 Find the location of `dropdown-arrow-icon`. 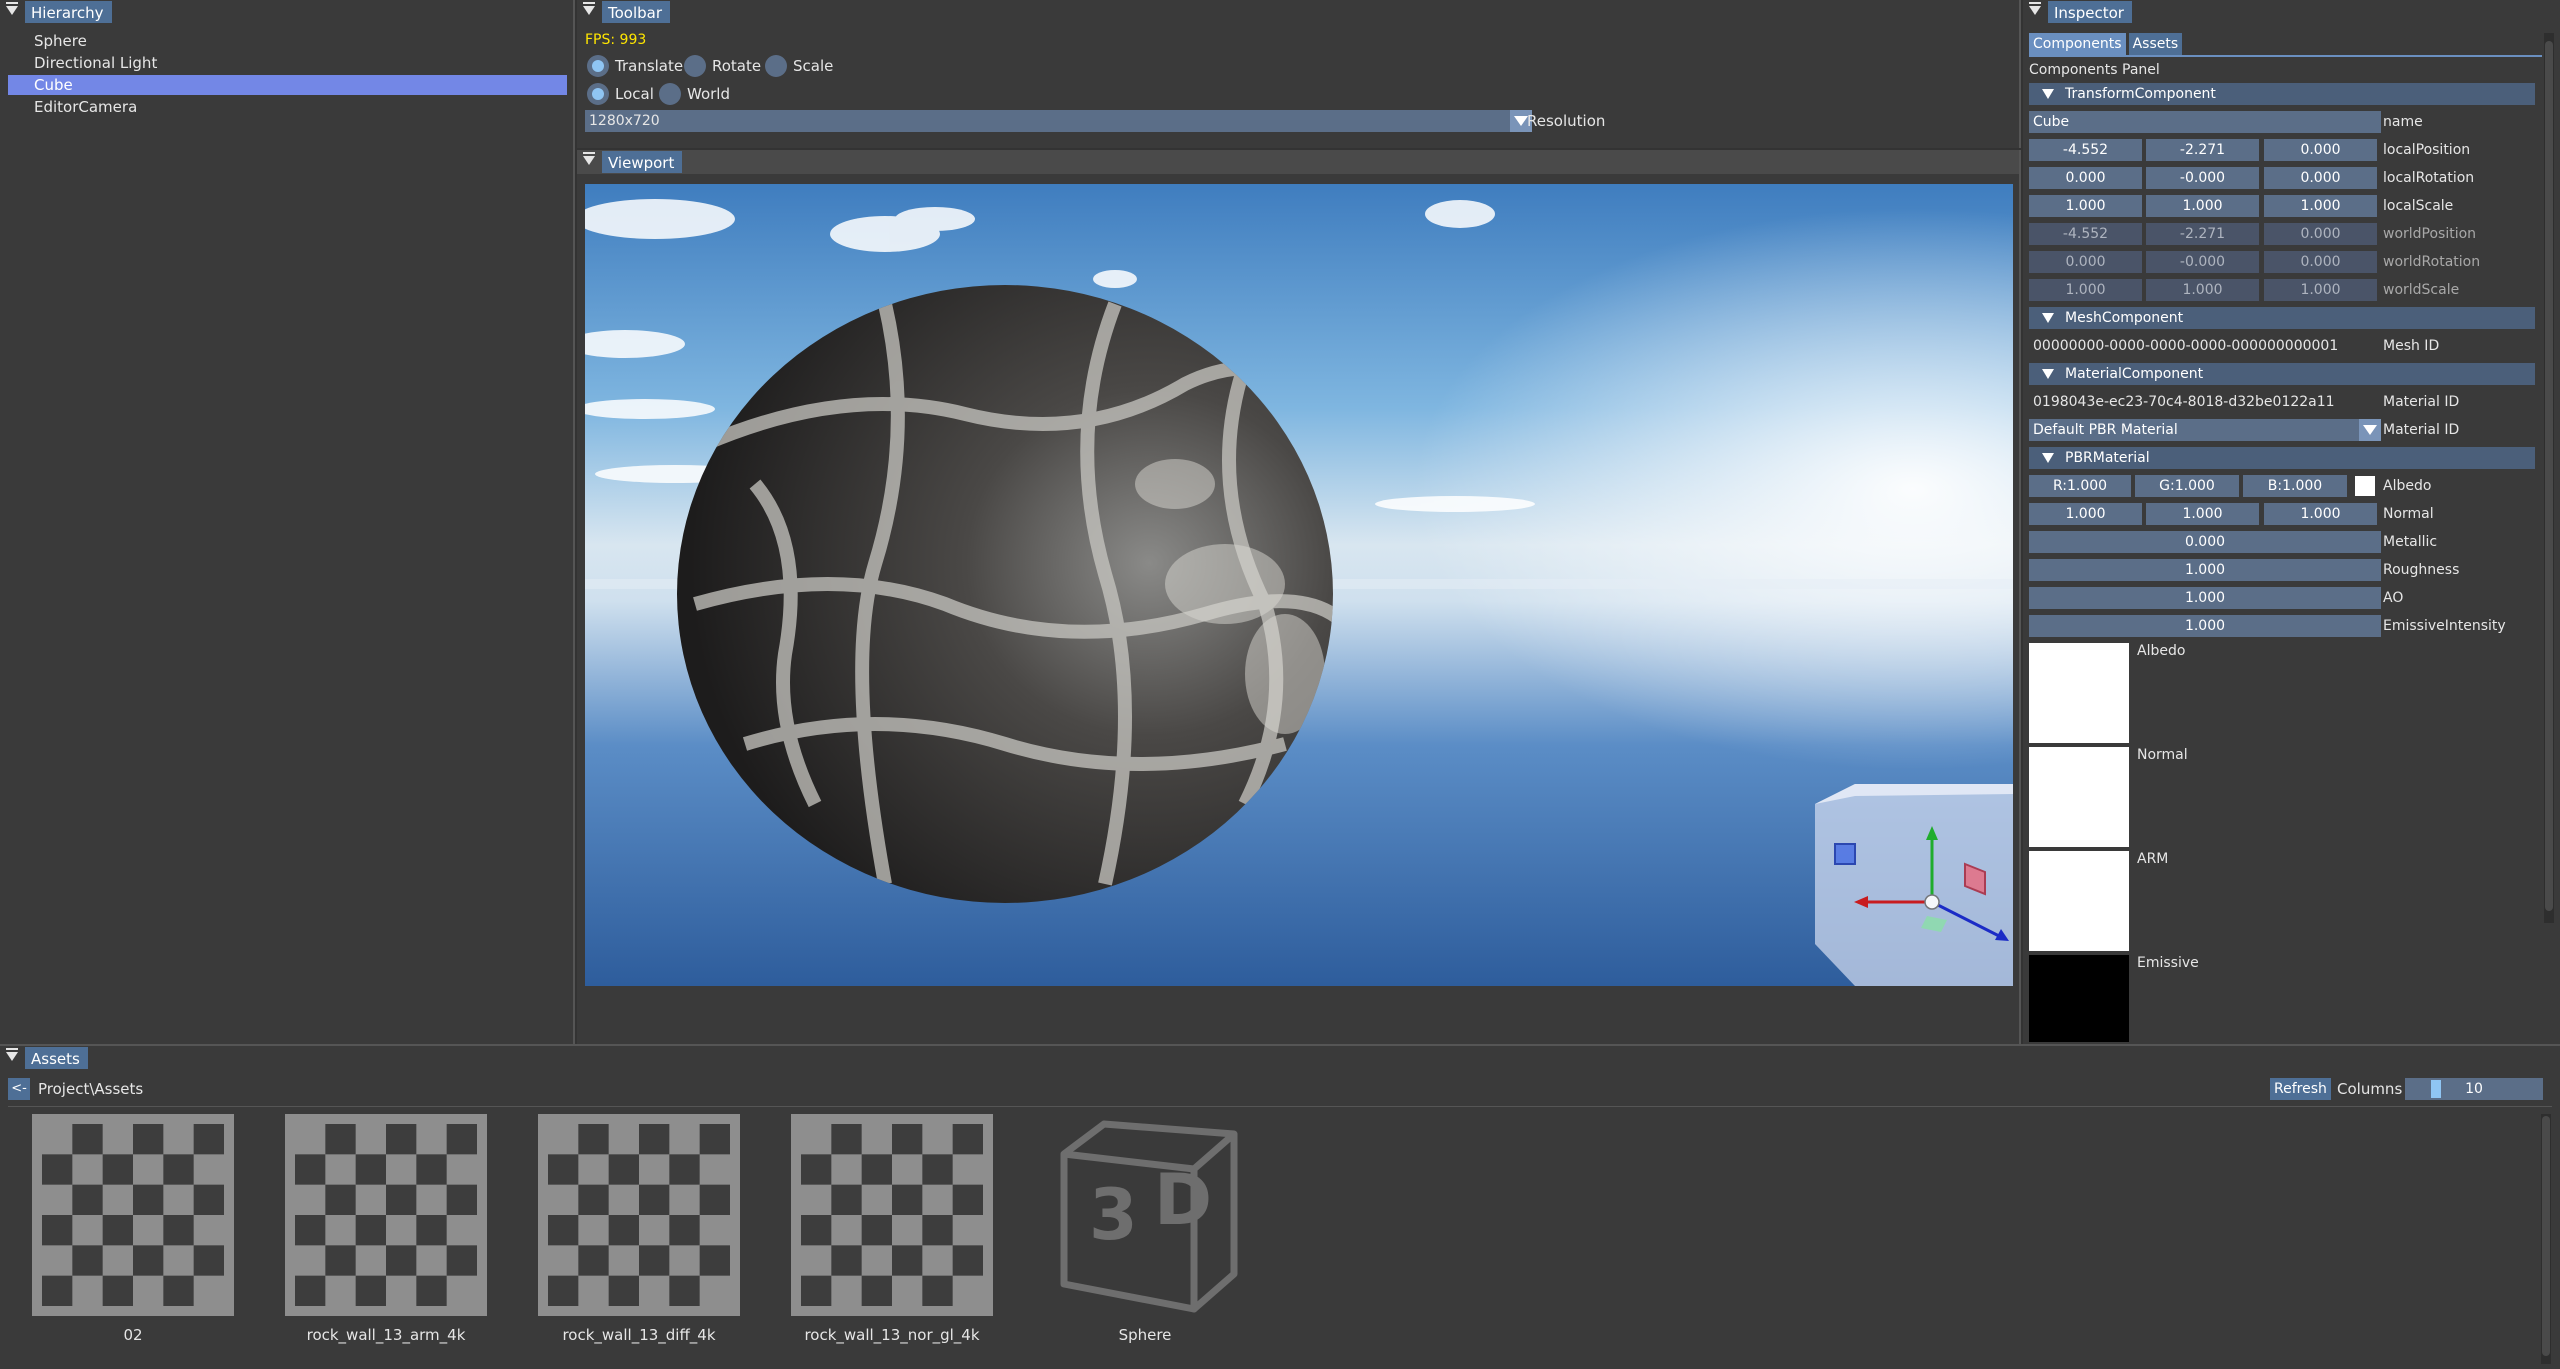

dropdown-arrow-icon is located at coordinates (2370, 430).